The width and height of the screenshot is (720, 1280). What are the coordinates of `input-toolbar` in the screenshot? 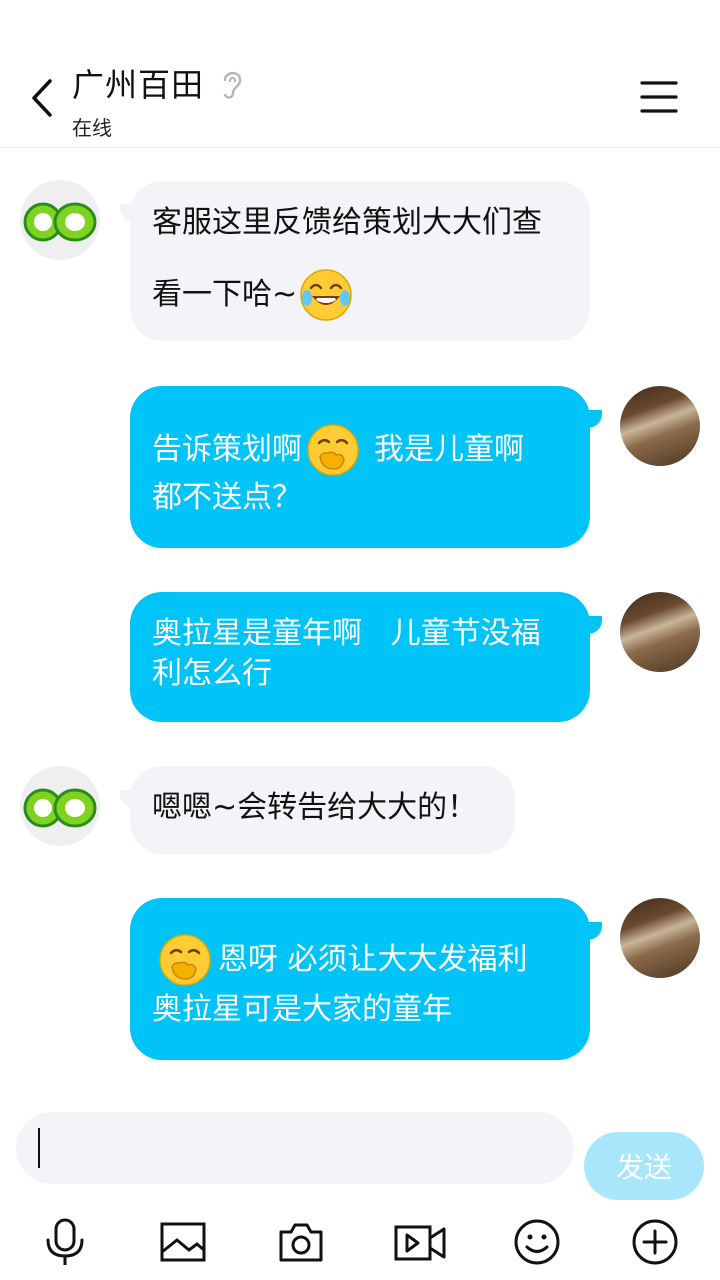 It's located at (360, 1245).